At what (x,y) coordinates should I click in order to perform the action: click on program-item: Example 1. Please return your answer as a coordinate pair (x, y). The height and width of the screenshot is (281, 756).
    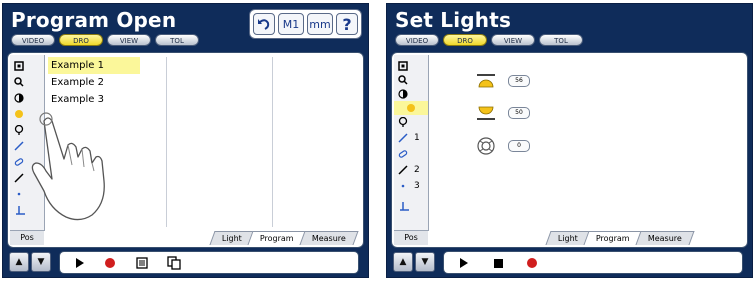
    Looking at the image, I should click on (94, 65).